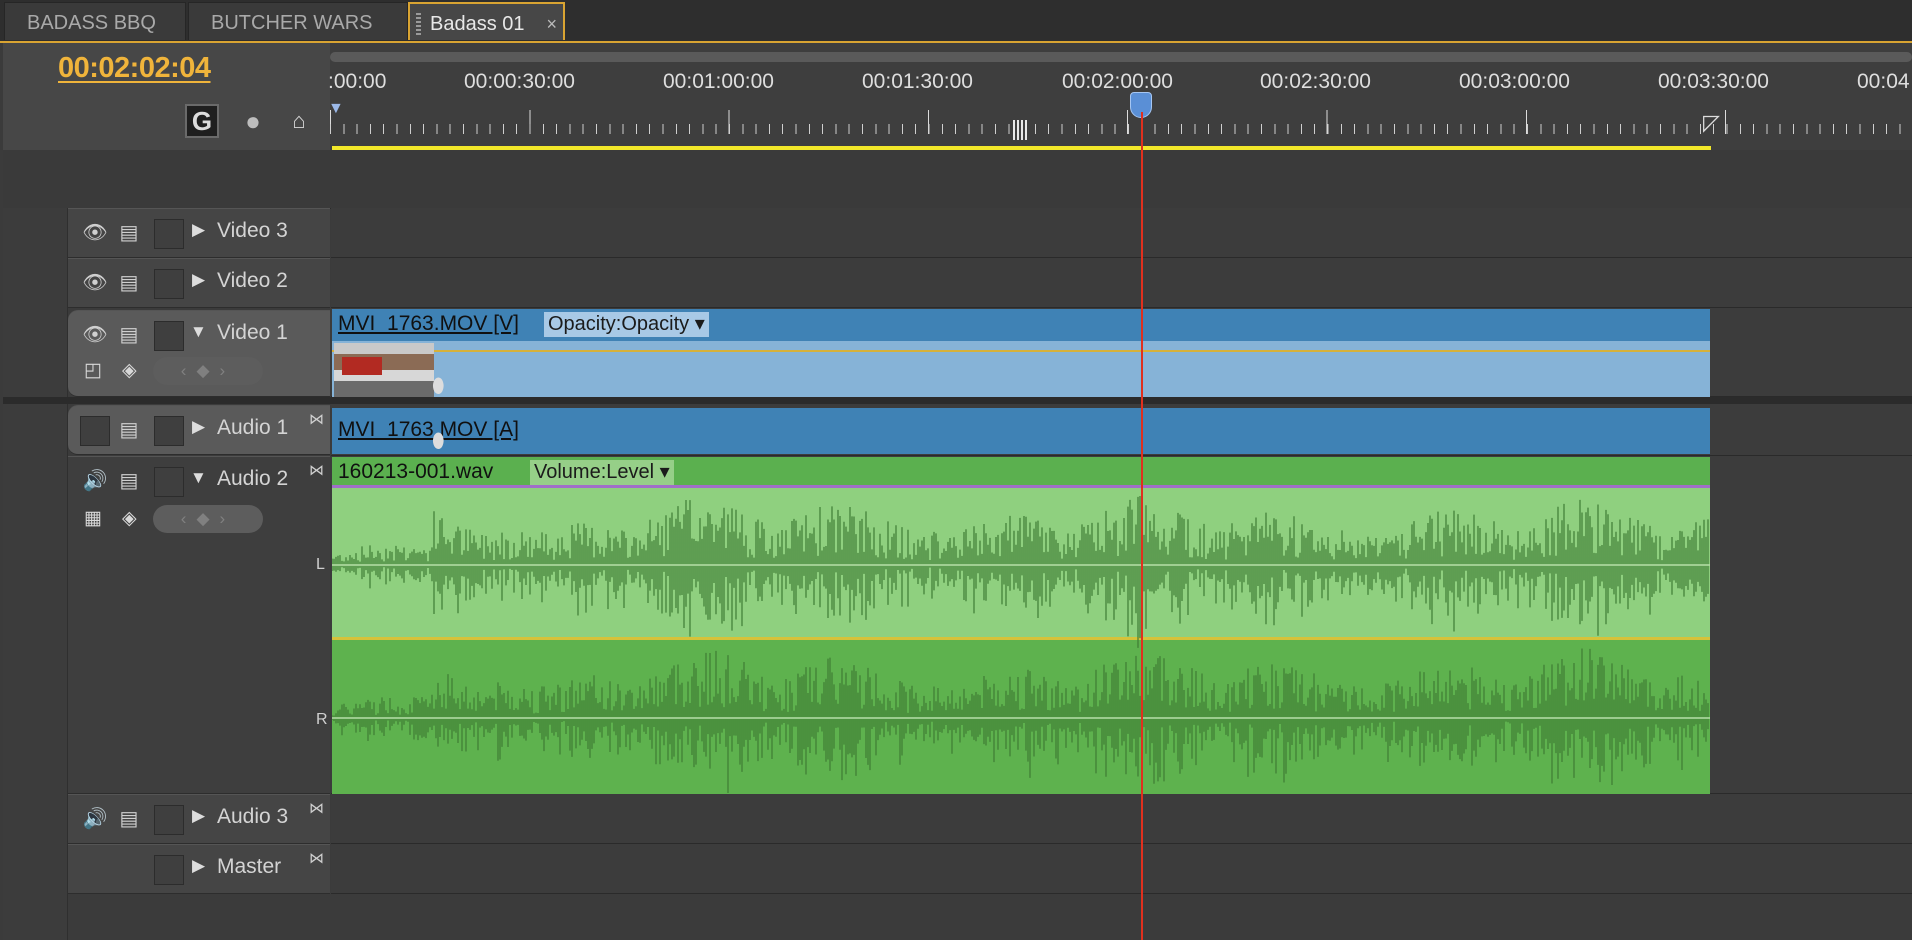 The height and width of the screenshot is (940, 1912). What do you see at coordinates (718, 81) in the screenshot?
I see `ruler-label: 00:01:00:00` at bounding box center [718, 81].